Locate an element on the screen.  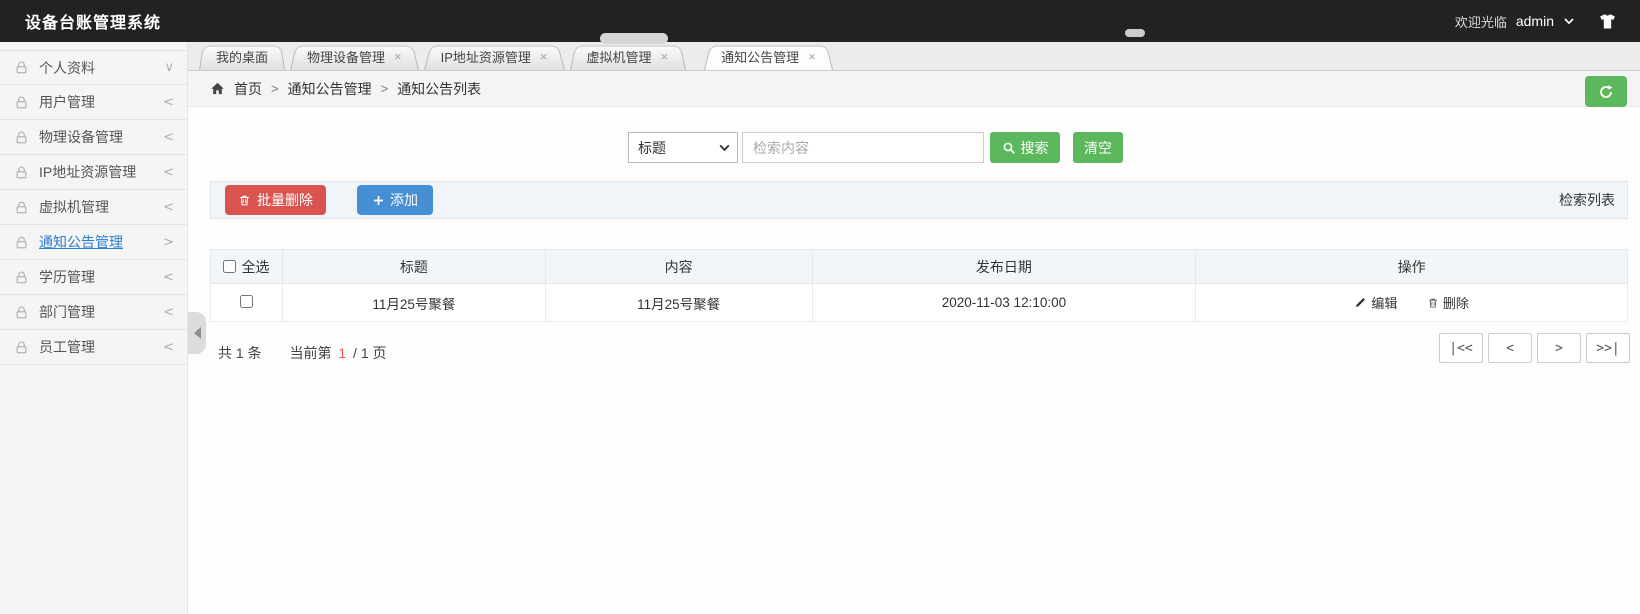
sidebar-item-label: 个人资料 is located at coordinates (67, 67).